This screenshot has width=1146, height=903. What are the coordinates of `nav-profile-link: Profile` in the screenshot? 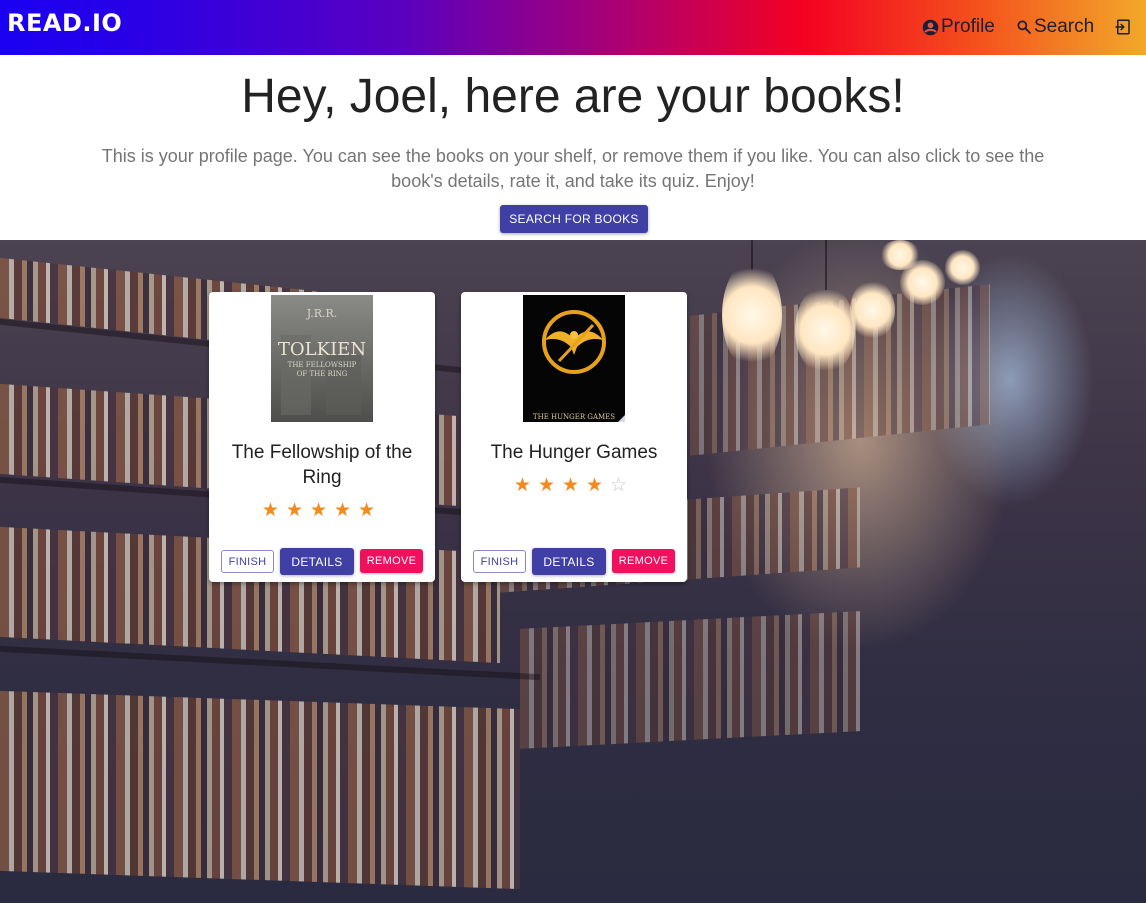 It's located at (958, 27).